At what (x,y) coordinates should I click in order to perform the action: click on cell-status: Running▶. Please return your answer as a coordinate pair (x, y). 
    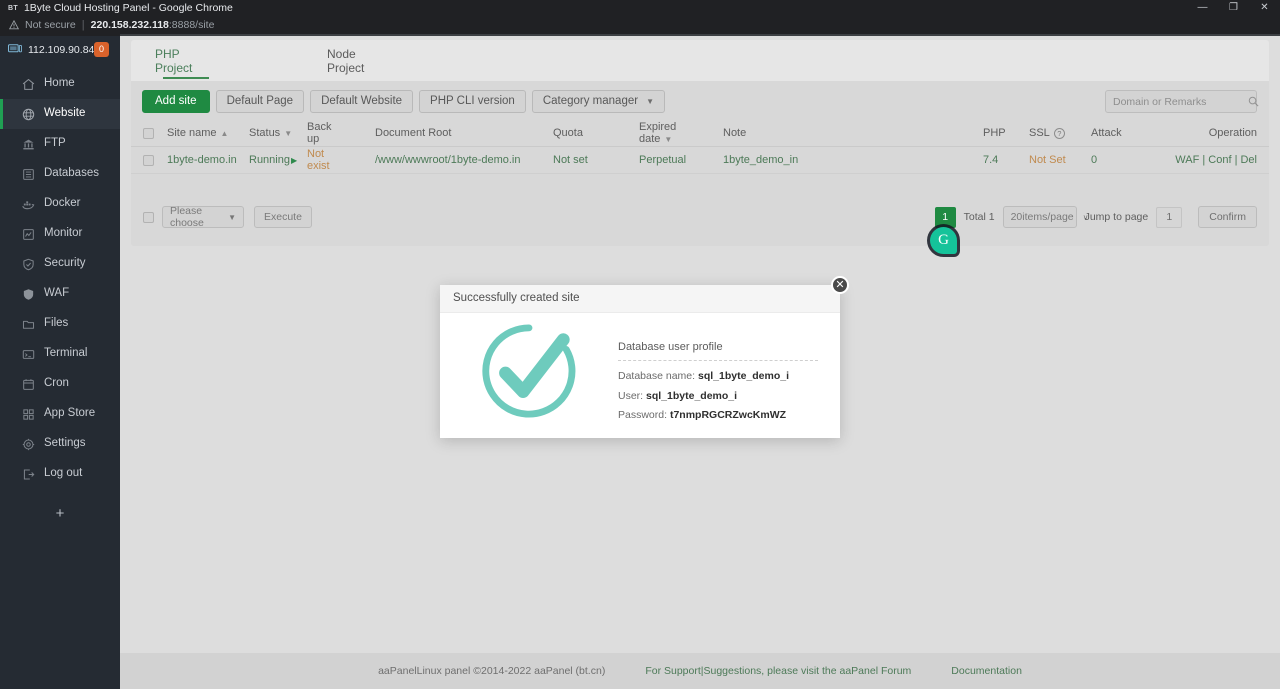
    Looking at the image, I should click on (273, 160).